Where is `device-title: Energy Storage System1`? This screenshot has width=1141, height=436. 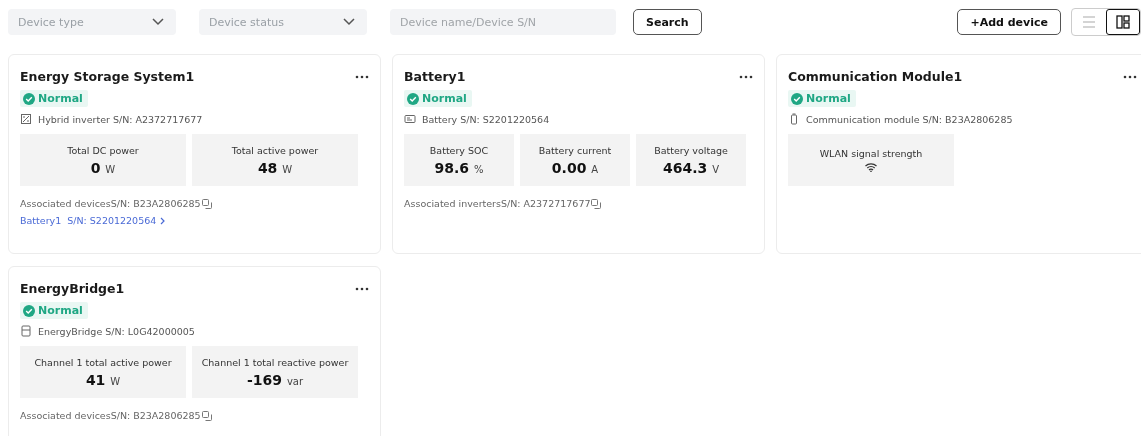
device-title: Energy Storage System1 is located at coordinates (107, 76).